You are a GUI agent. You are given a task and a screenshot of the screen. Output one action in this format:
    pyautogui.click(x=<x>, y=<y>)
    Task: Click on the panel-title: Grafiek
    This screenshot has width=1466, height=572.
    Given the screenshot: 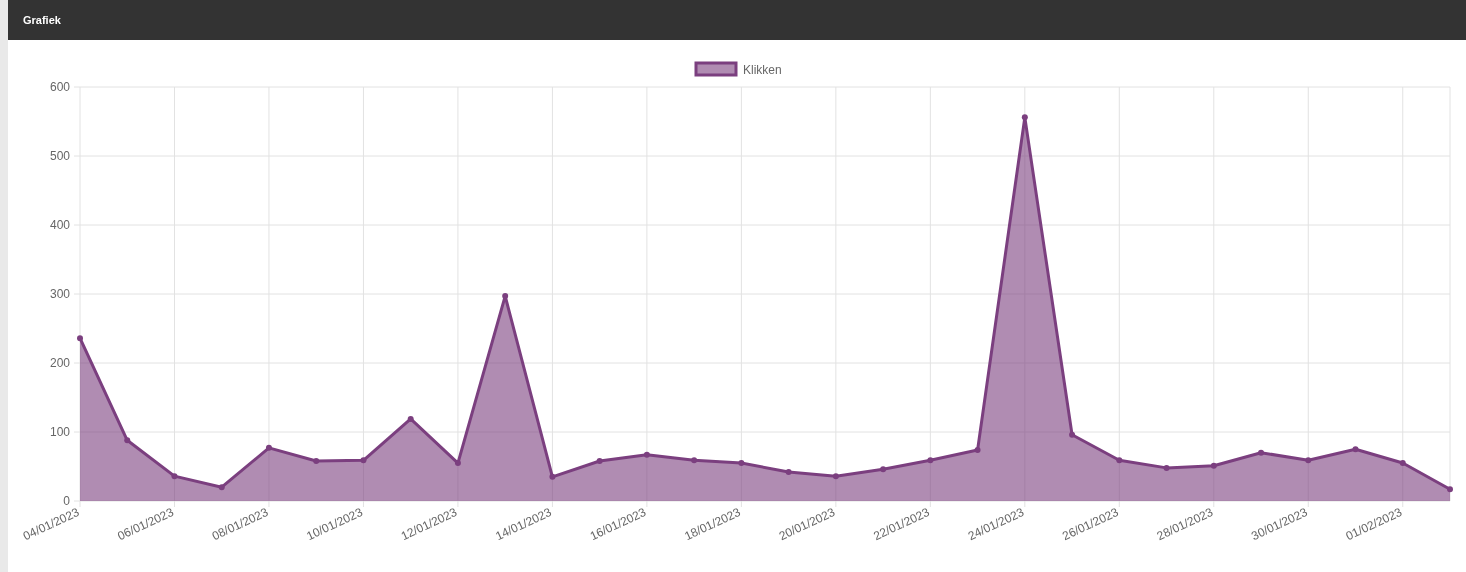 What is the action you would take?
    pyautogui.click(x=42, y=20)
    